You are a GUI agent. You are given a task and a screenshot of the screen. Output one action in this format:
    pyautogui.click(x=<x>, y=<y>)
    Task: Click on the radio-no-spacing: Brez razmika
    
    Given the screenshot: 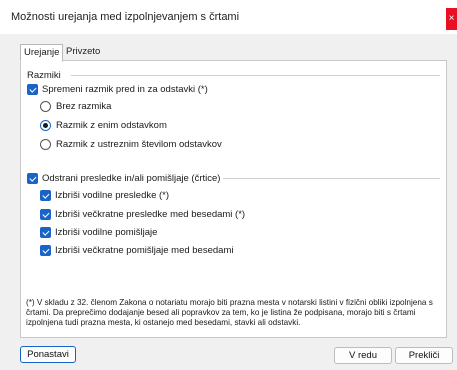 What is the action you would take?
    pyautogui.click(x=75, y=106)
    